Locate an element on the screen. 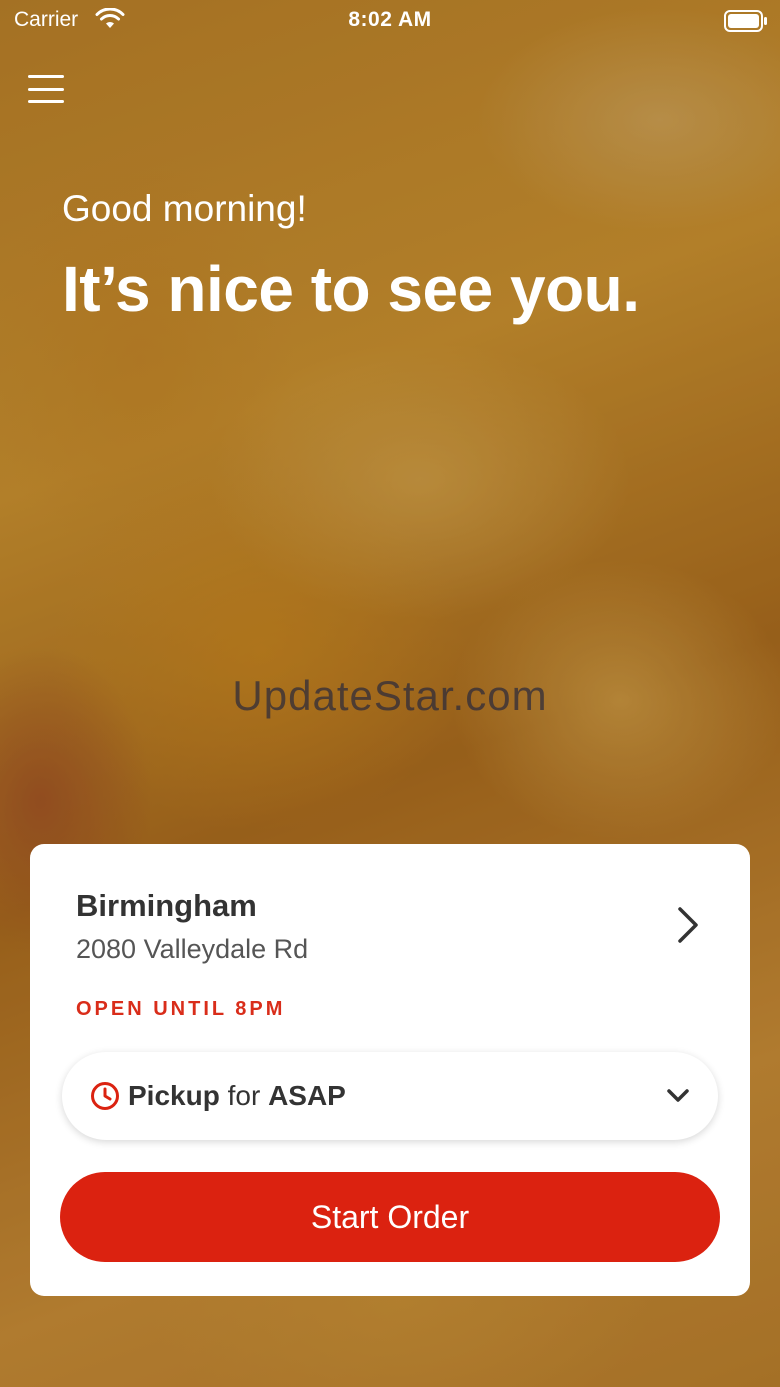  status-bar: Carrier 8:02 AM is located at coordinates (390, 20).